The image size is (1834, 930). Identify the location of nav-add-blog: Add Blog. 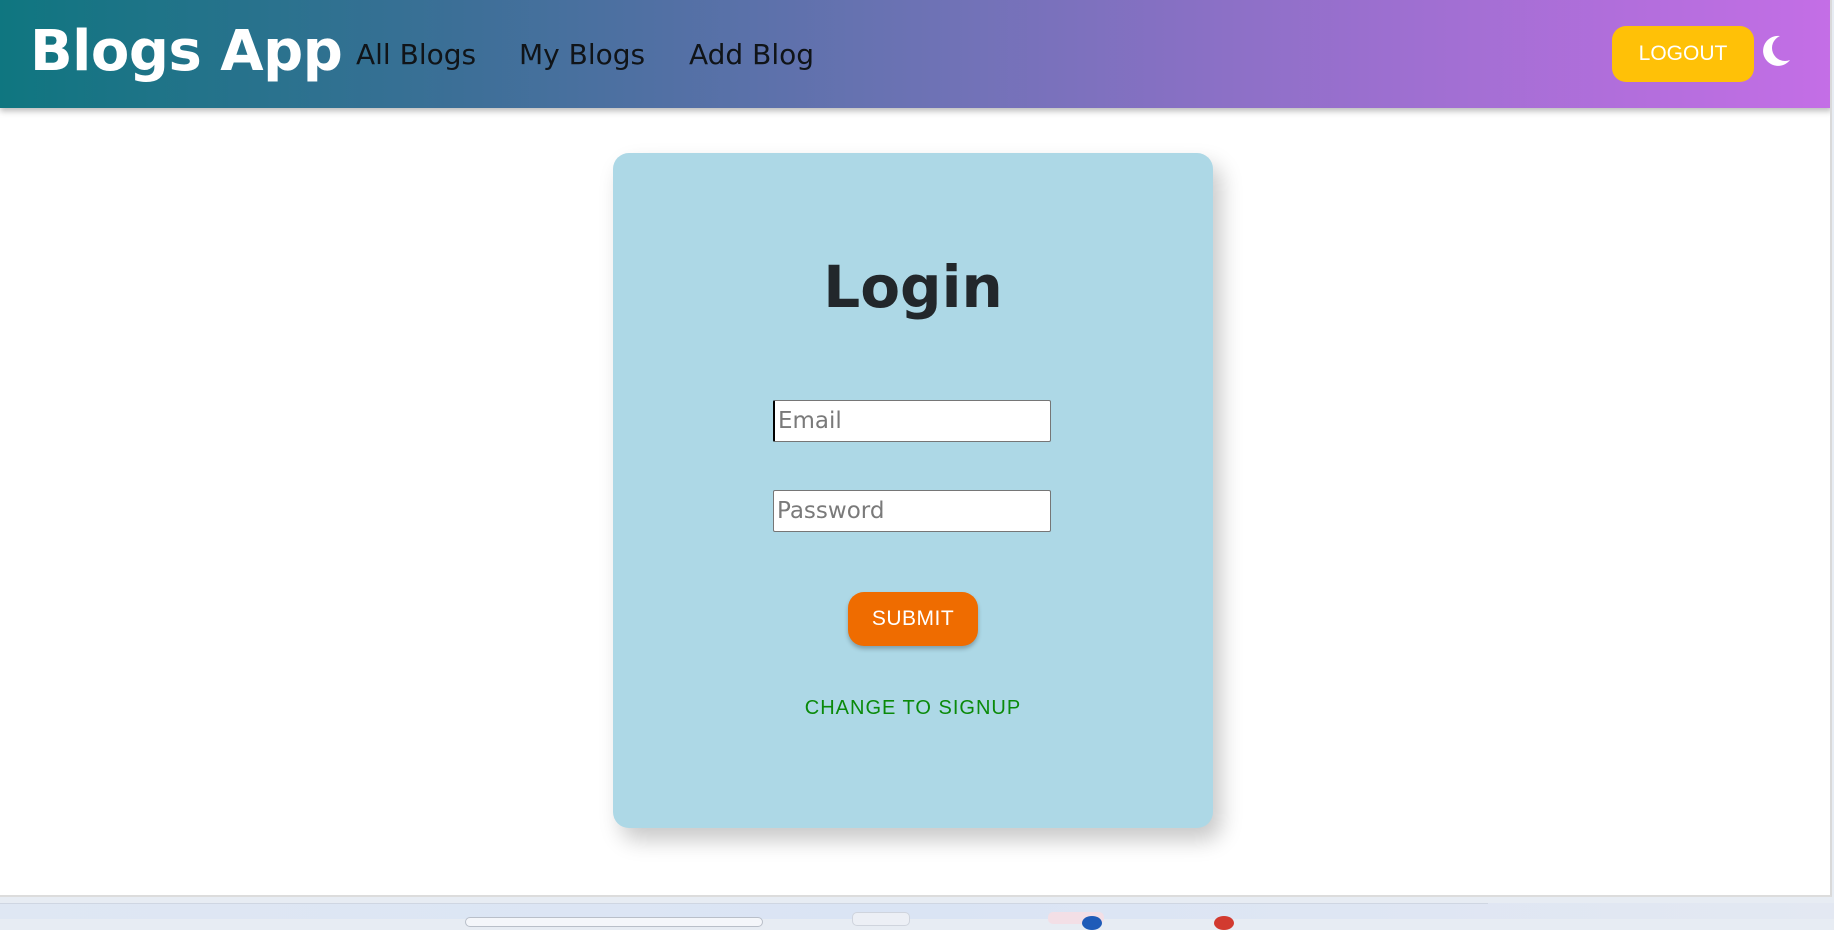
(751, 55).